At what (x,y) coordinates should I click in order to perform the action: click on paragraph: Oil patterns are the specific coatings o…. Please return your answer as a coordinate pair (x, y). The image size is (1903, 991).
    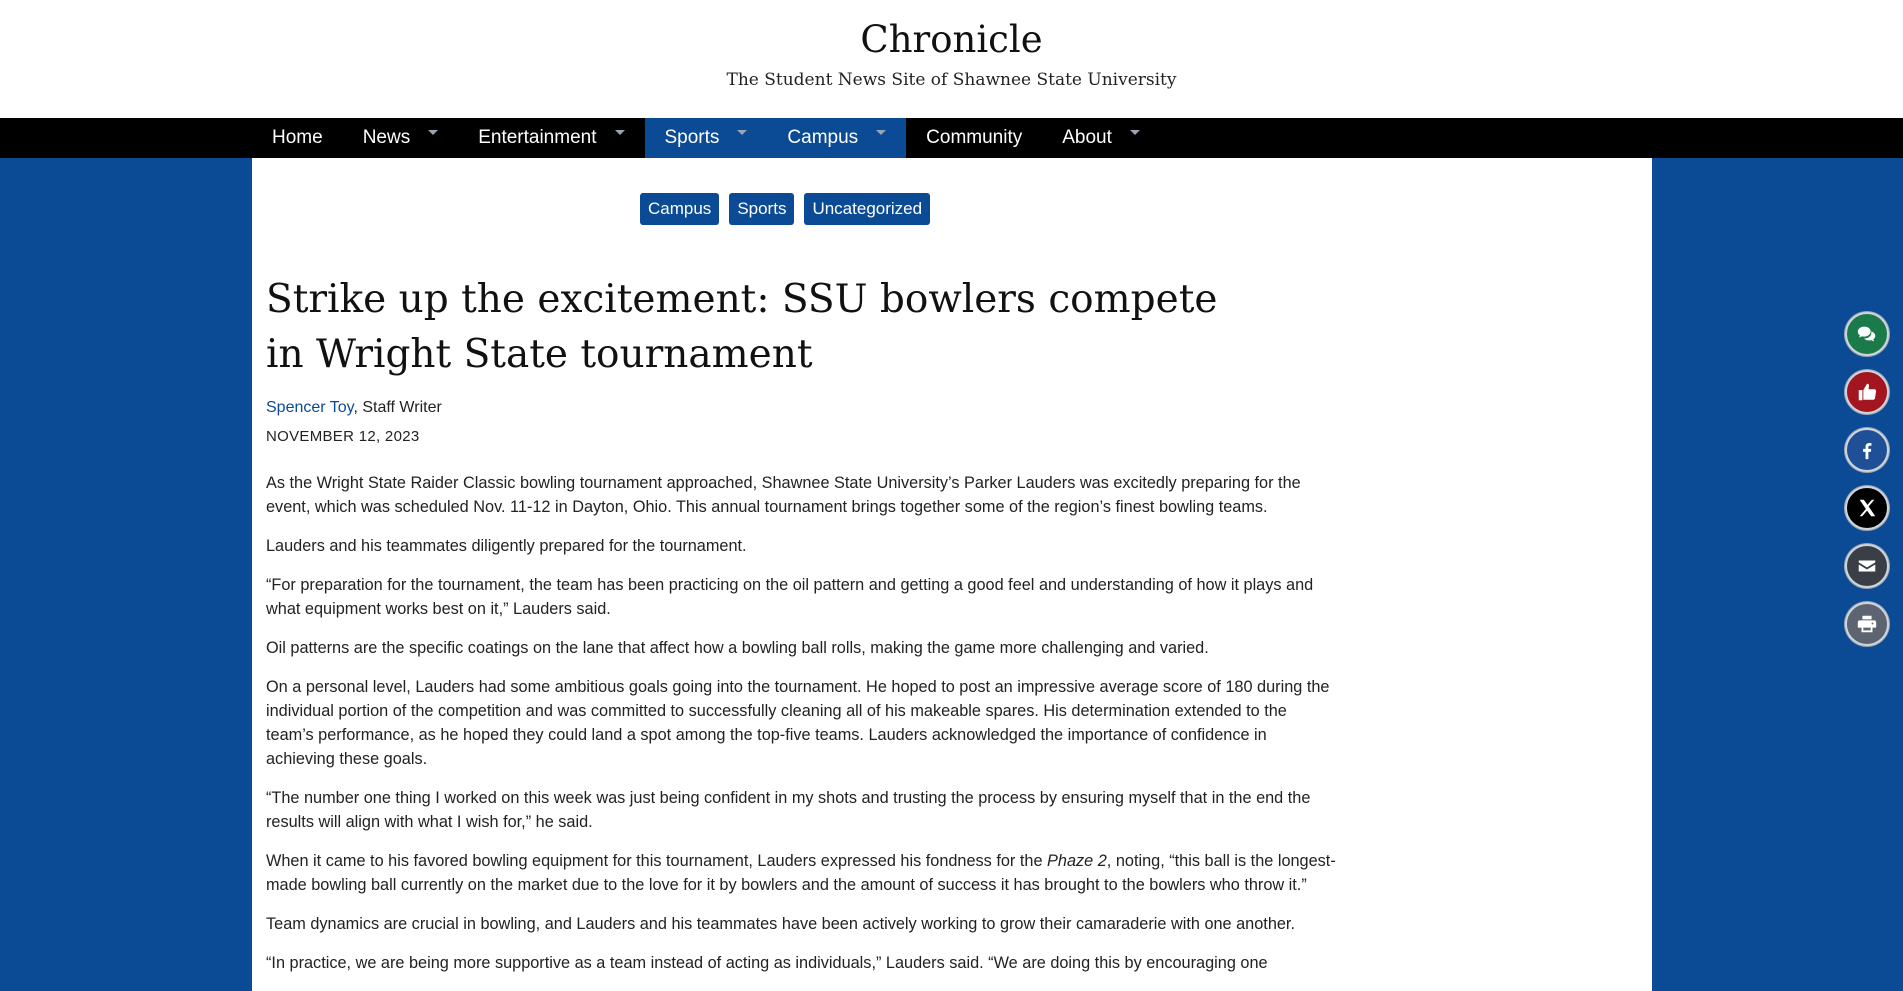
    Looking at the image, I should click on (737, 648).